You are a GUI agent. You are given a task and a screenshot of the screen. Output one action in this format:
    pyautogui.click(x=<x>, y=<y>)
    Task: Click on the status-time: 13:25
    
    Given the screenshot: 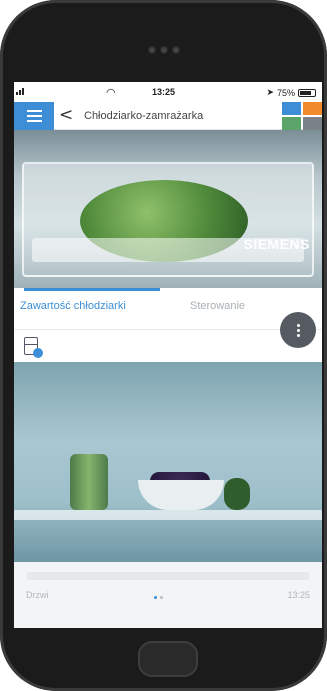 What is the action you would take?
    pyautogui.click(x=164, y=92)
    